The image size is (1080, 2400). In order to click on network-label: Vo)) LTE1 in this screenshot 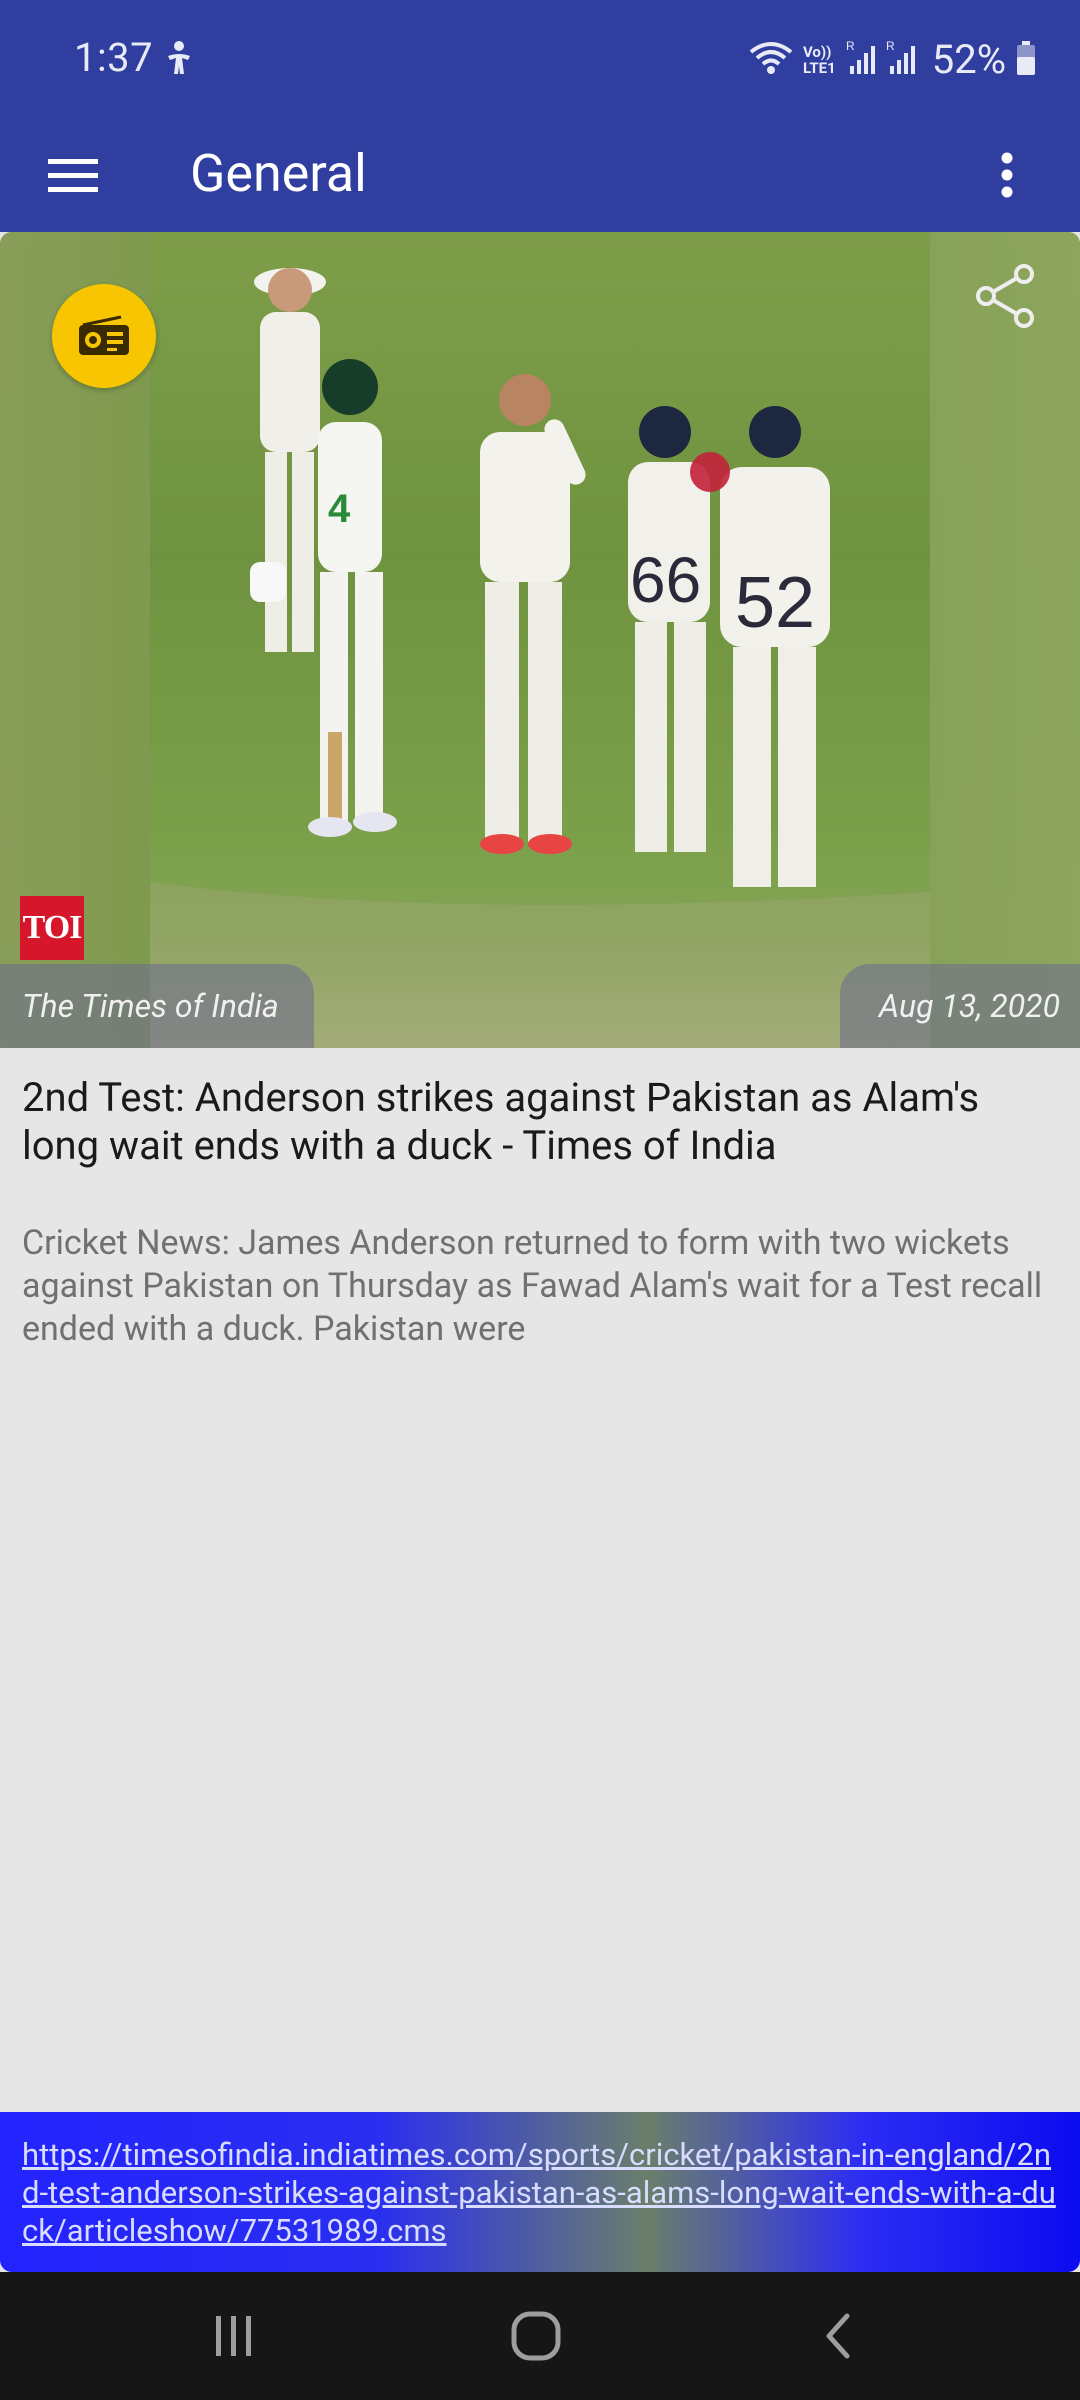, I will do `click(819, 60)`.